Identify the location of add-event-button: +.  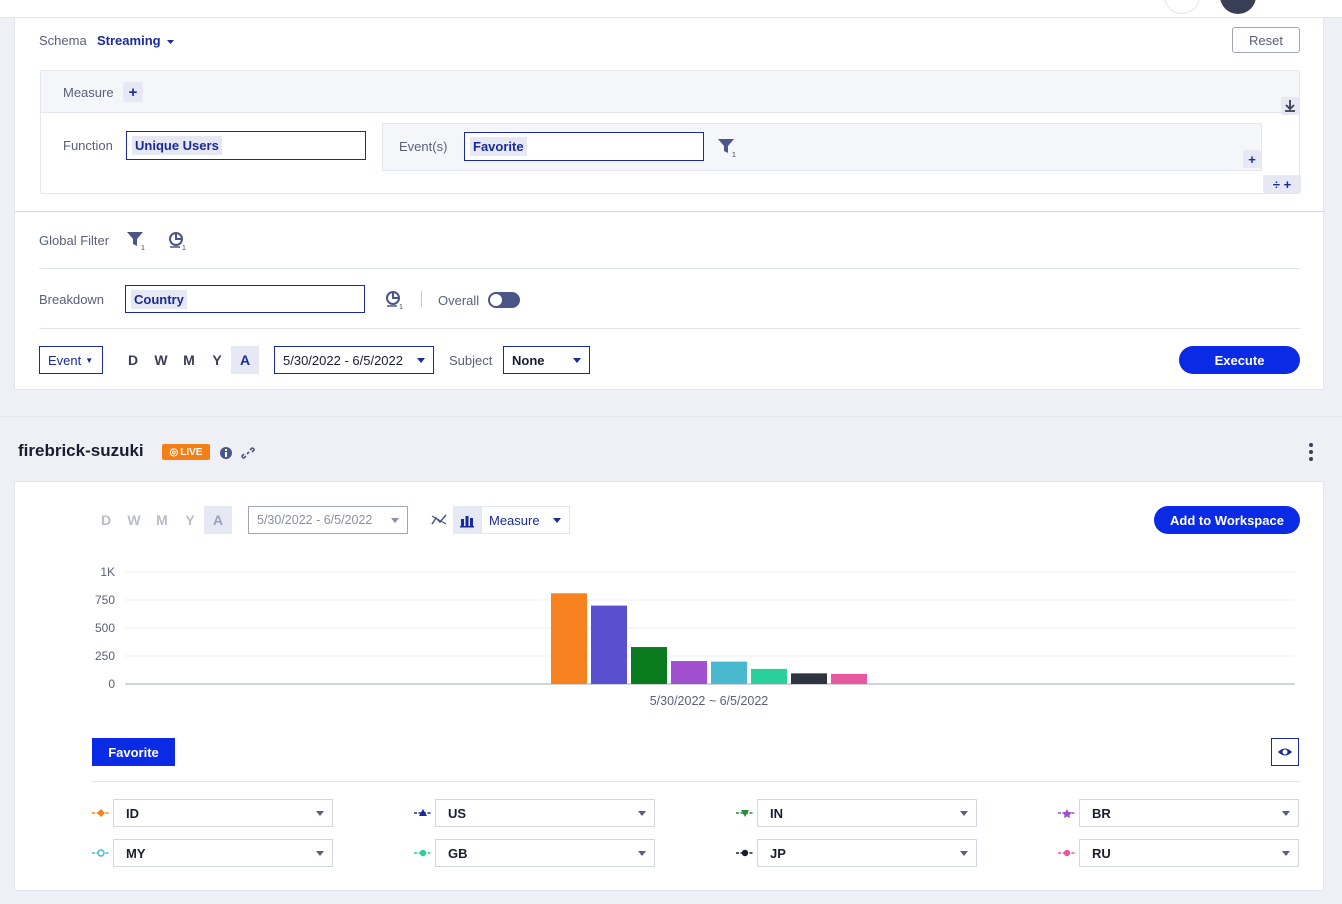
(1252, 159).